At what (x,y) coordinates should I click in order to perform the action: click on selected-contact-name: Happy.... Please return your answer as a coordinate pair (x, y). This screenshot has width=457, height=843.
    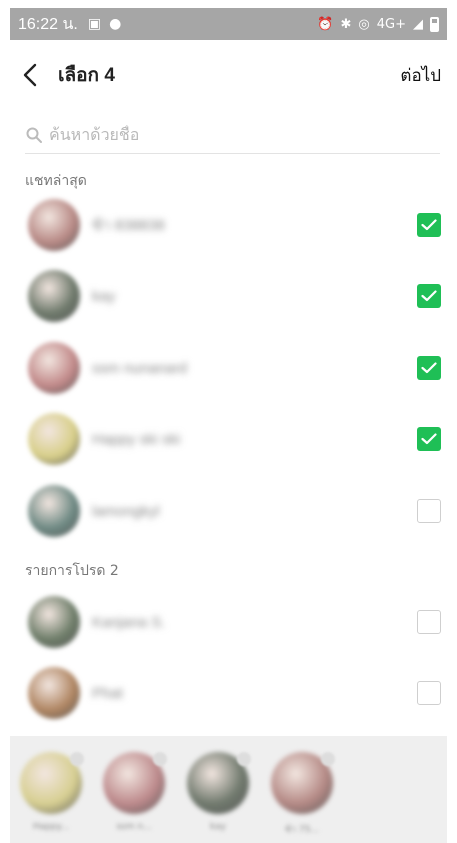
    Looking at the image, I should click on (51, 827).